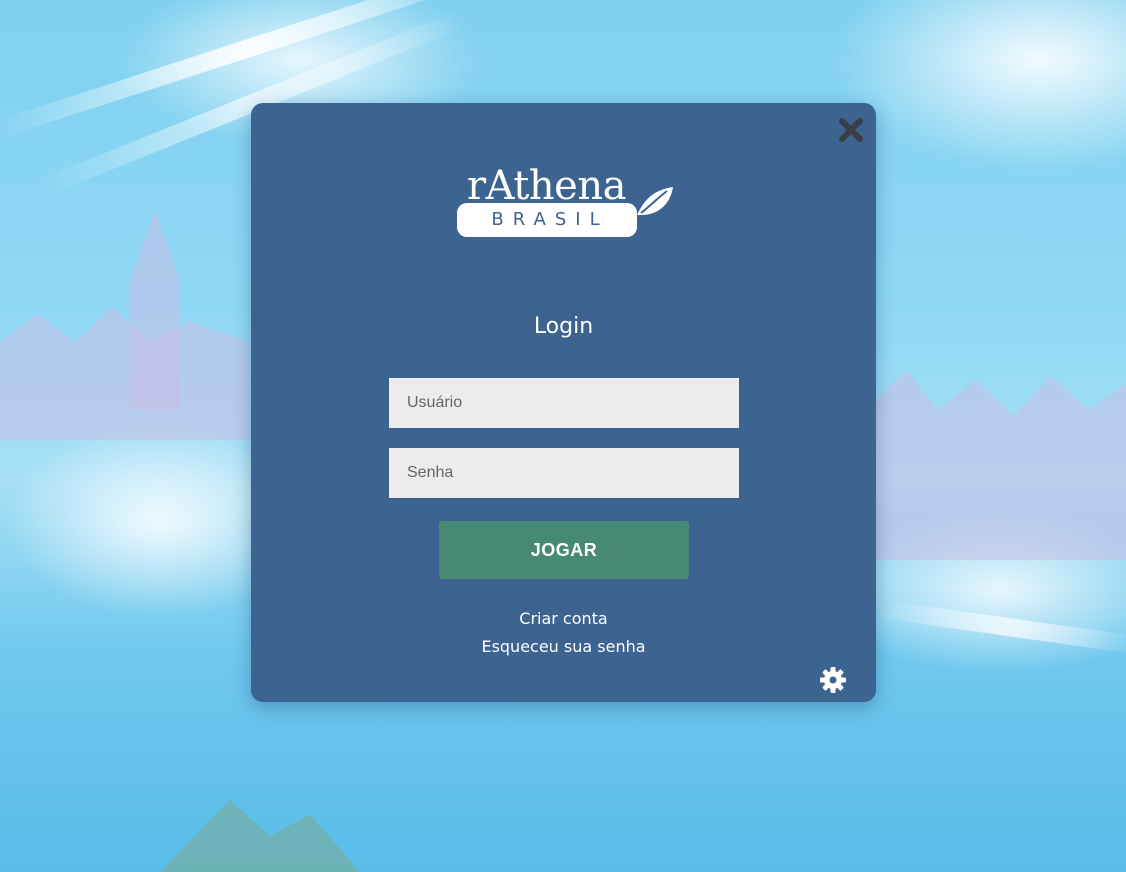 The height and width of the screenshot is (872, 1126). Describe the element at coordinates (563, 618) in the screenshot. I see `create-account-link: Criar conta` at that location.